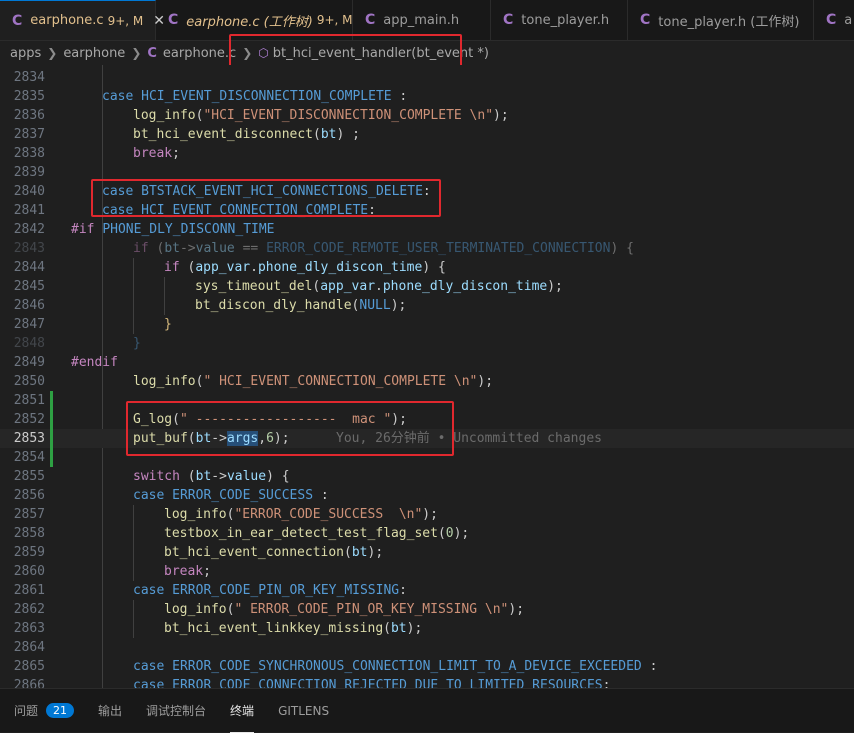 This screenshot has height=733, width=854. Describe the element at coordinates (29, 476) in the screenshot. I see `line-number: 2855` at that location.